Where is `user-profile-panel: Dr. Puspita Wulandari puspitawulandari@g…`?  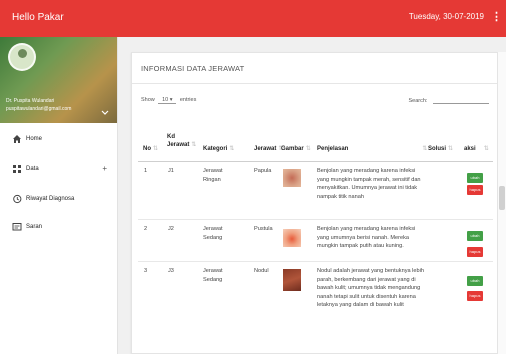 user-profile-panel: Dr. Puspita Wulandari puspitawulandari@g… is located at coordinates (58, 80).